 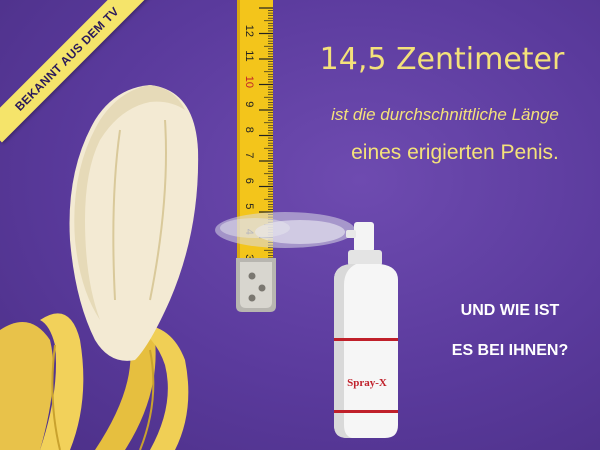 What do you see at coordinates (445, 114) in the screenshot?
I see `subline-average-length: ist die durchschnittliche Länge` at bounding box center [445, 114].